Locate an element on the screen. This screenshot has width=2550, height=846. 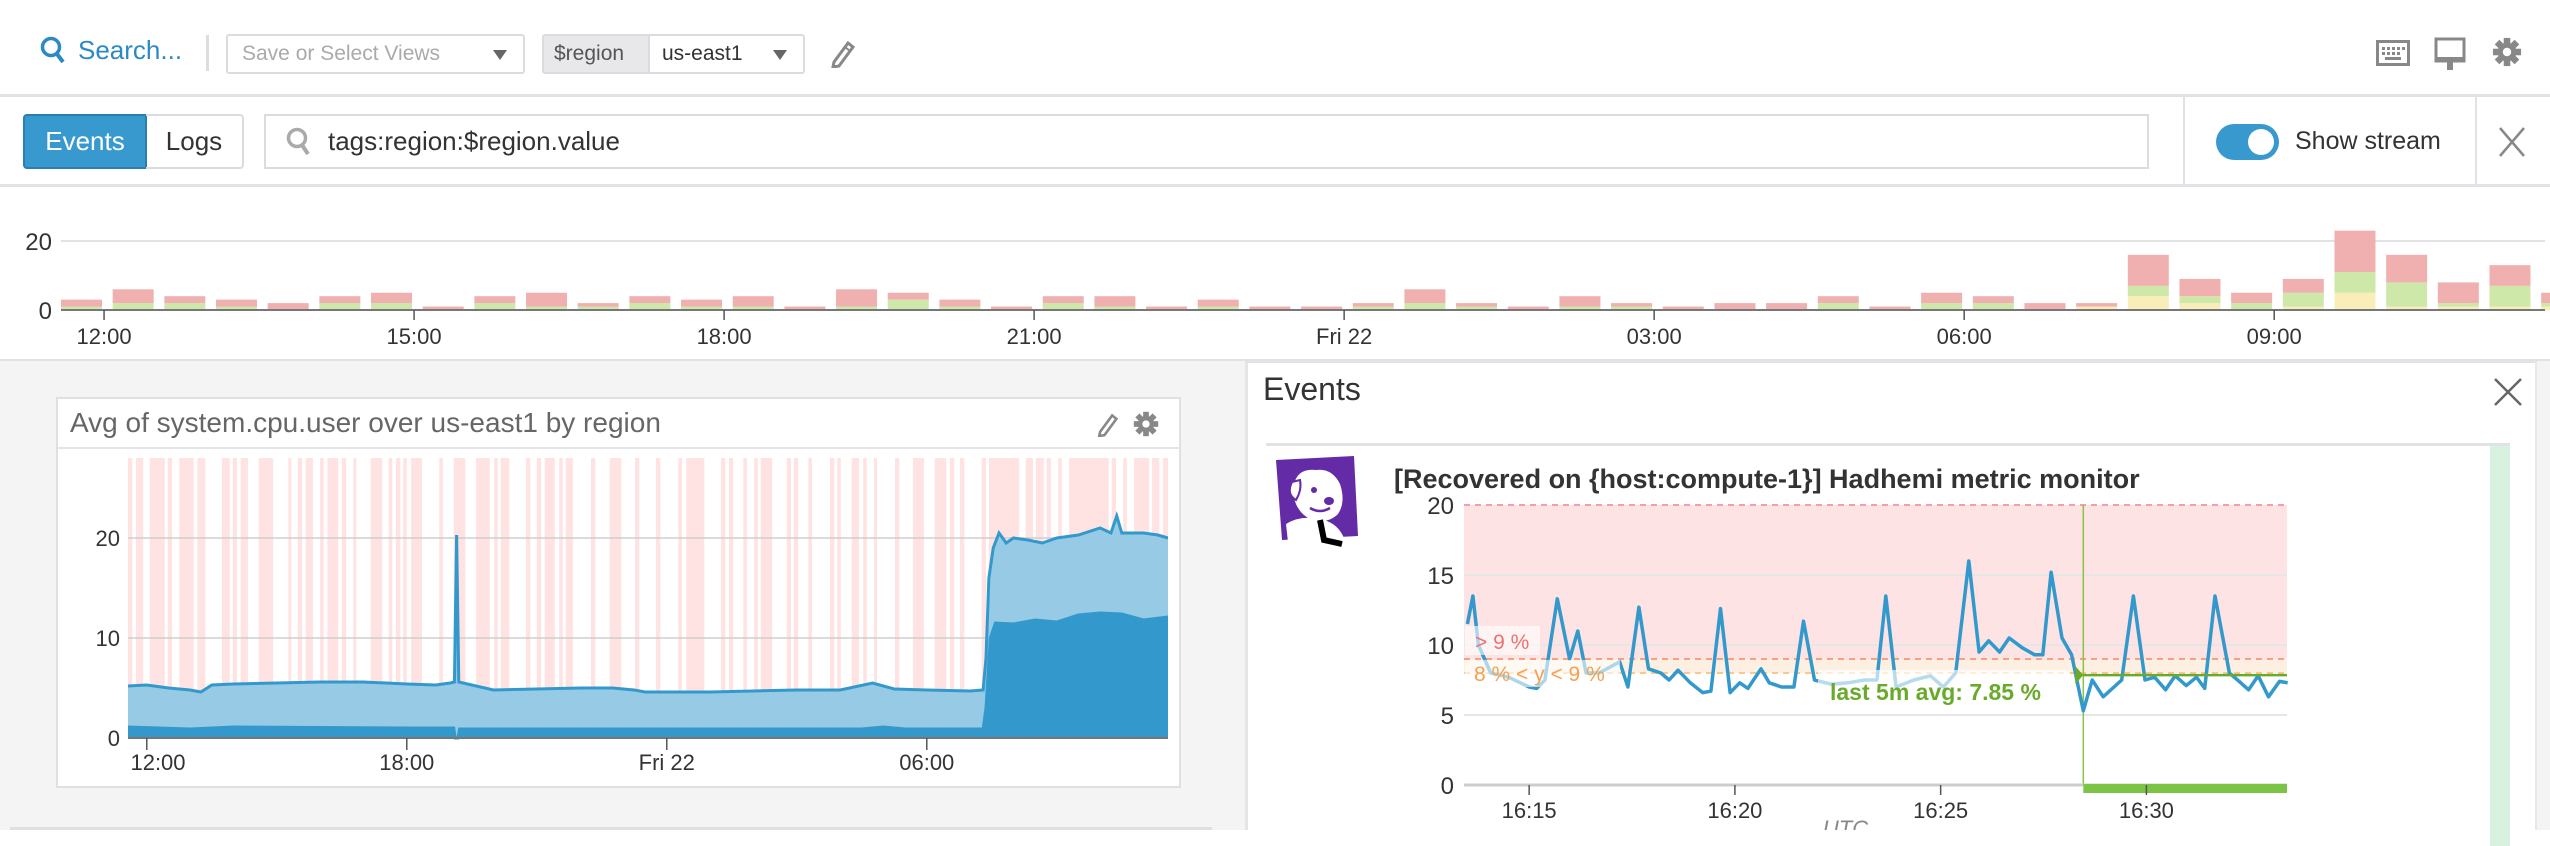
y-tick-label: 0 is located at coordinates (114, 738).